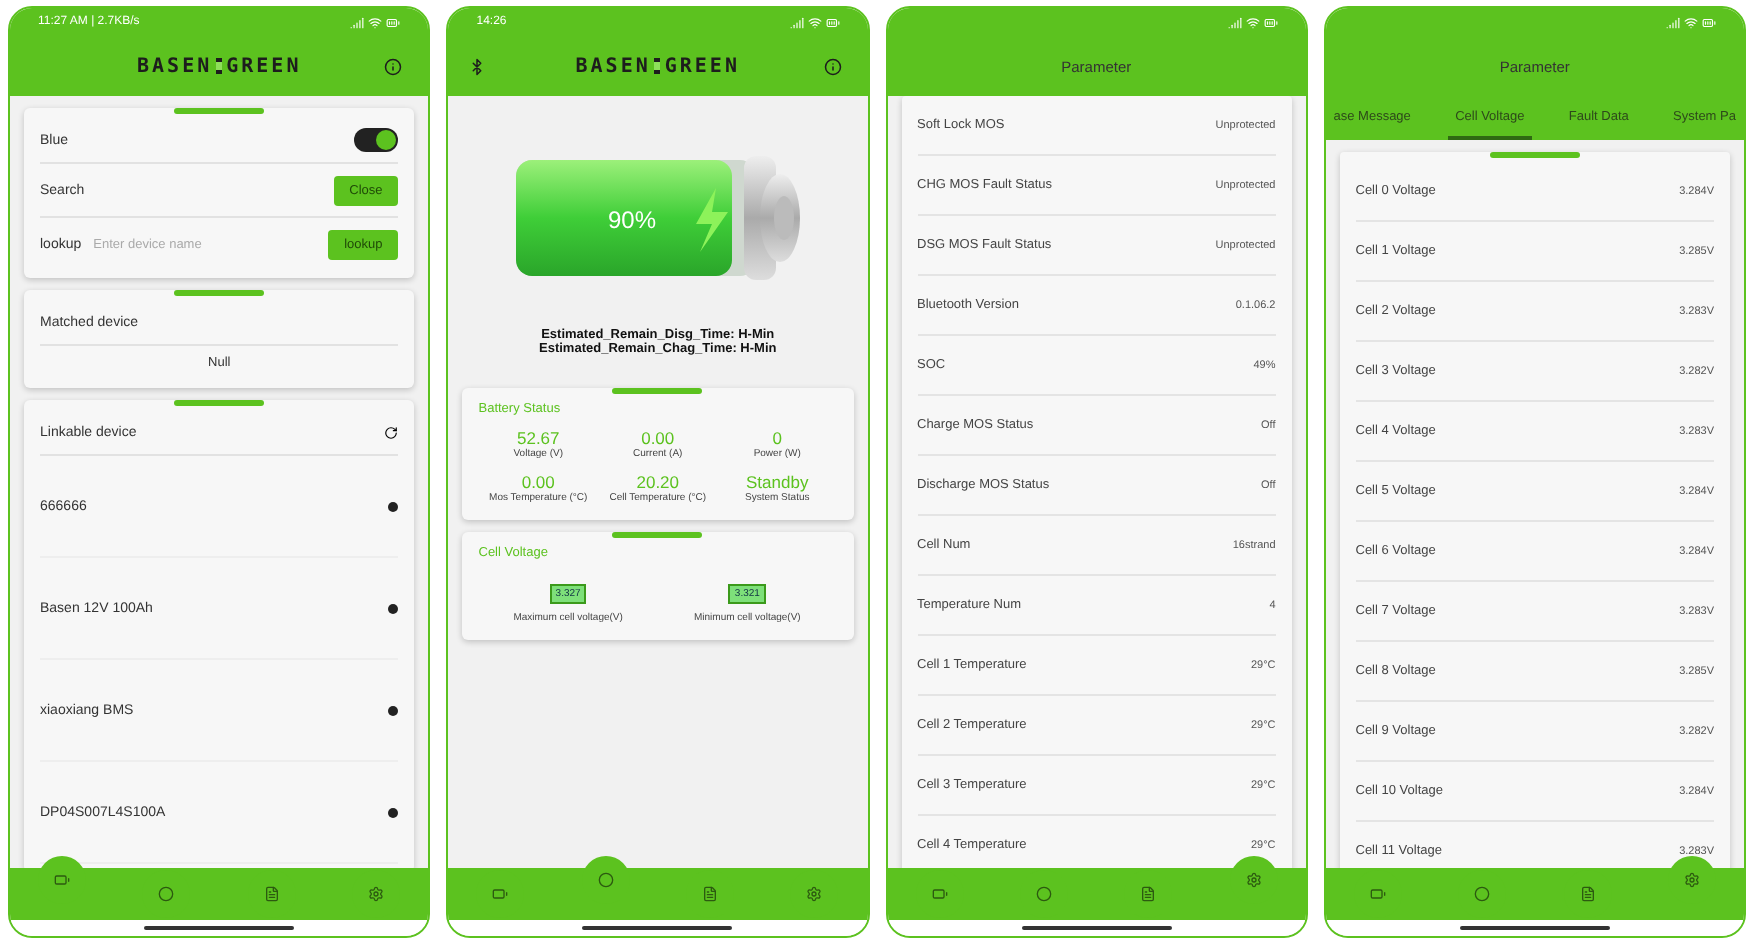  What do you see at coordinates (538, 438) in the screenshot?
I see `metric-value: 52.67` at bounding box center [538, 438].